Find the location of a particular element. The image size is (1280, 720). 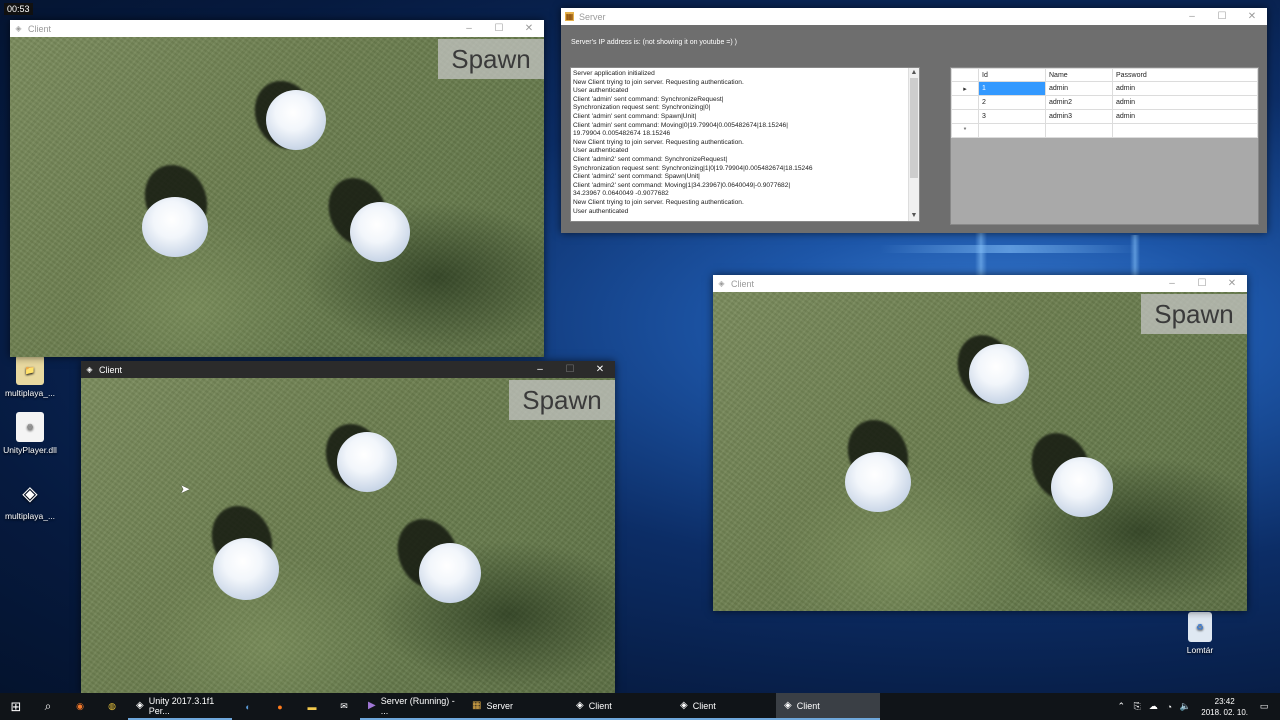

task-label: Client is located at coordinates (808, 705).